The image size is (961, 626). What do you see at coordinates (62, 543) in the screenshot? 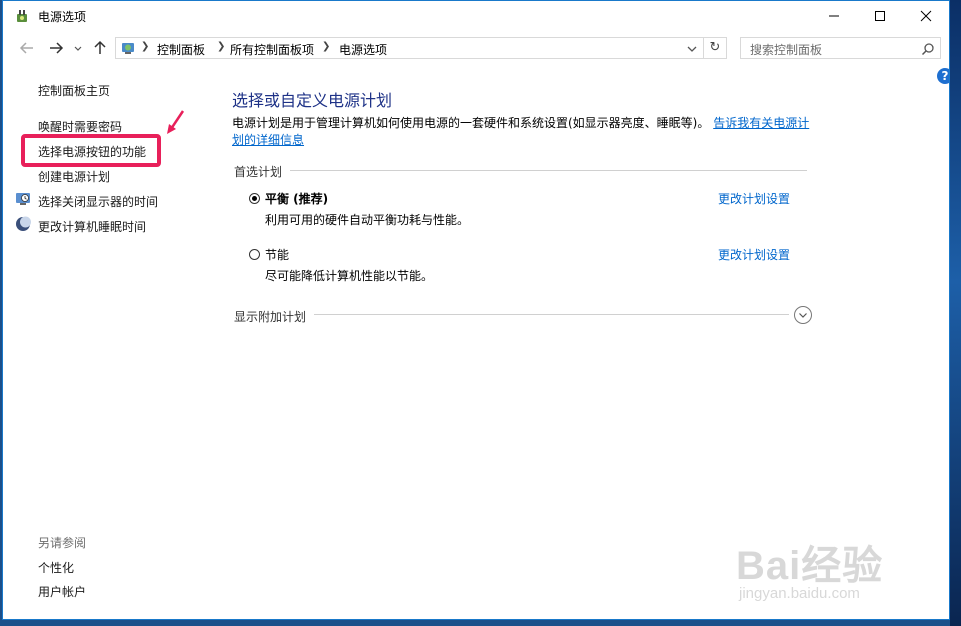
I see `see-also-heading: 另请参阅` at bounding box center [62, 543].